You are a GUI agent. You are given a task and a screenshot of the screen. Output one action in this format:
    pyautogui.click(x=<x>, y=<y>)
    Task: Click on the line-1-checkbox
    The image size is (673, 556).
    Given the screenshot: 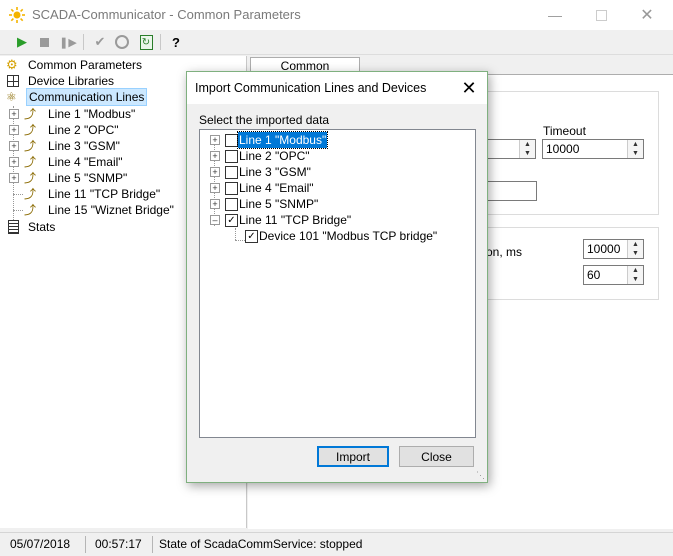 What is the action you would take?
    pyautogui.click(x=231, y=140)
    